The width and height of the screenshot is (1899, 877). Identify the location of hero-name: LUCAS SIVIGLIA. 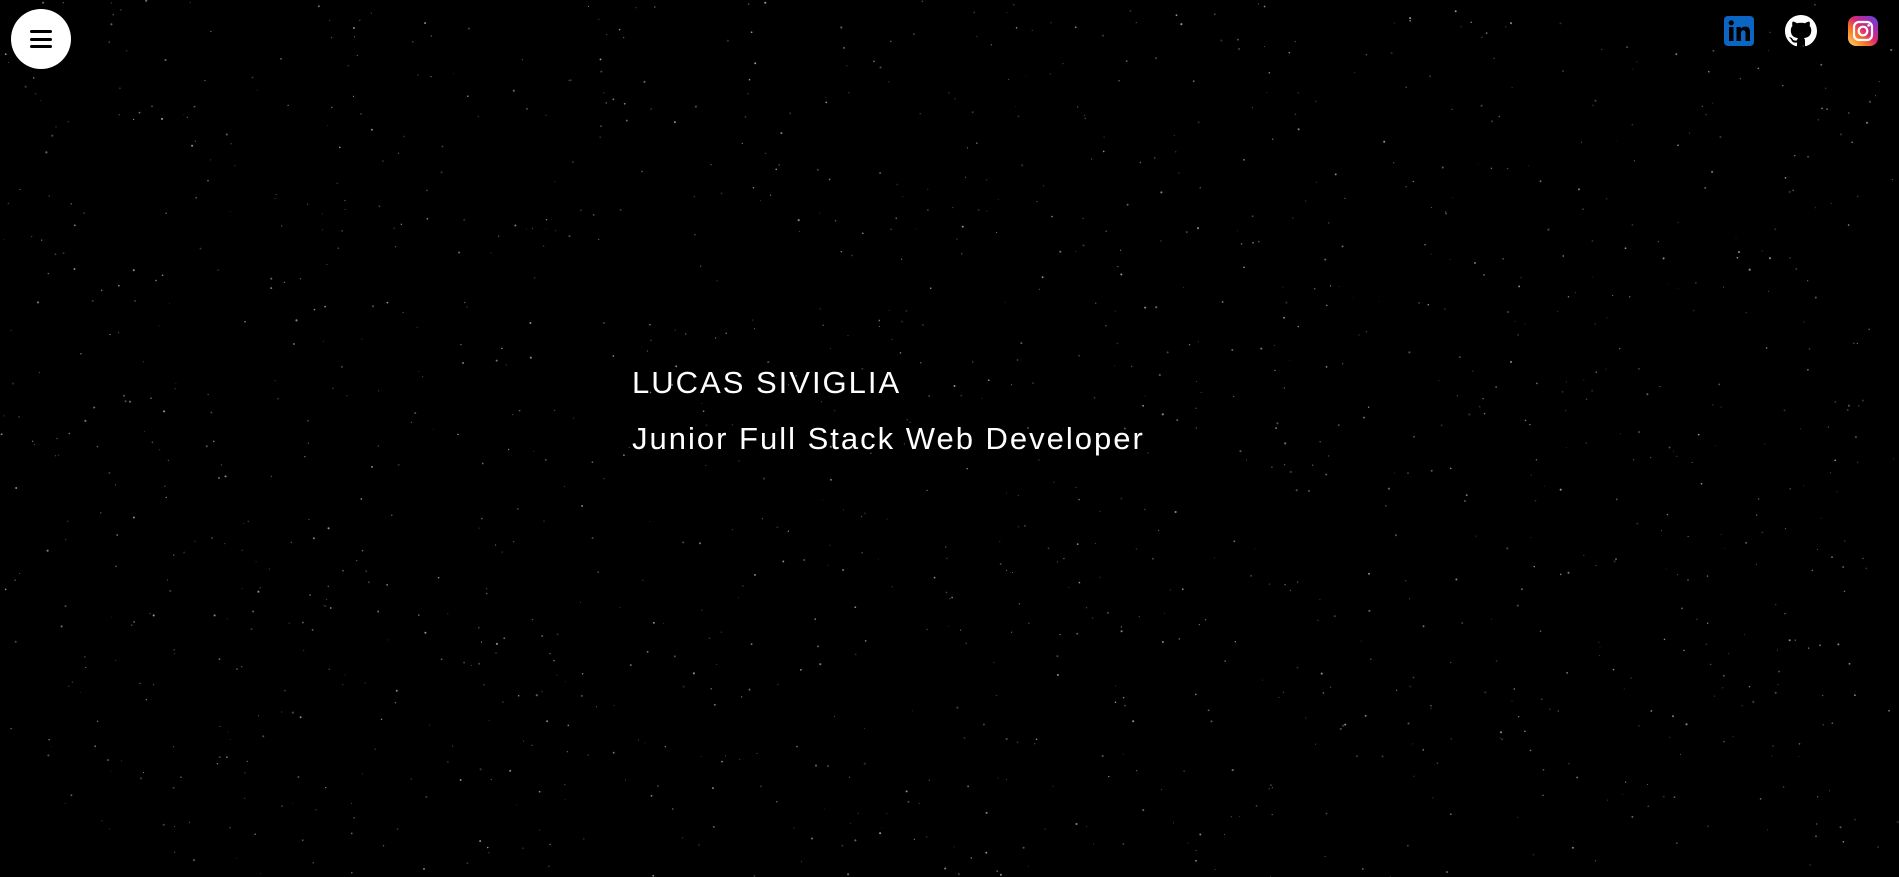
(767, 382).